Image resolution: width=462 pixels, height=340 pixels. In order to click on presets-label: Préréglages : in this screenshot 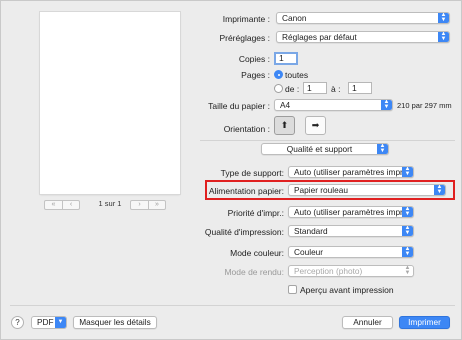, I will do `click(244, 38)`.